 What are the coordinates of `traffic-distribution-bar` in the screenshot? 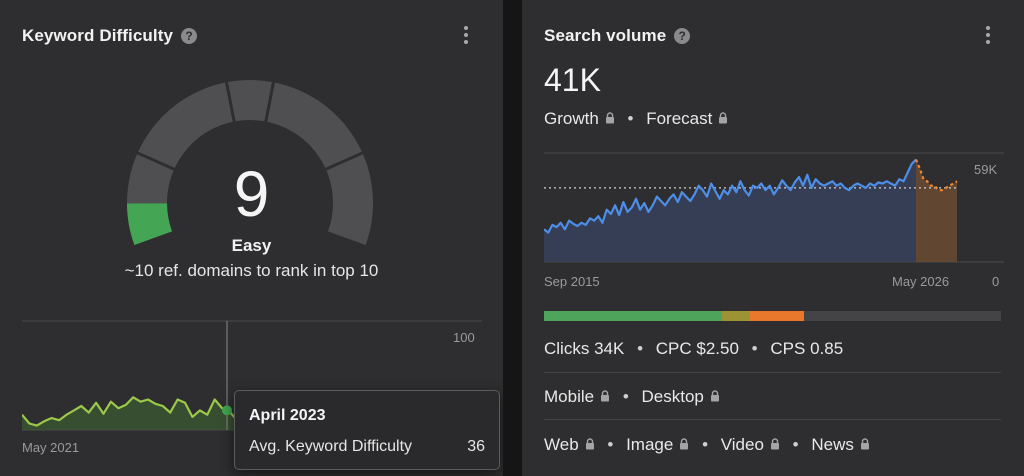 It's located at (772, 316).